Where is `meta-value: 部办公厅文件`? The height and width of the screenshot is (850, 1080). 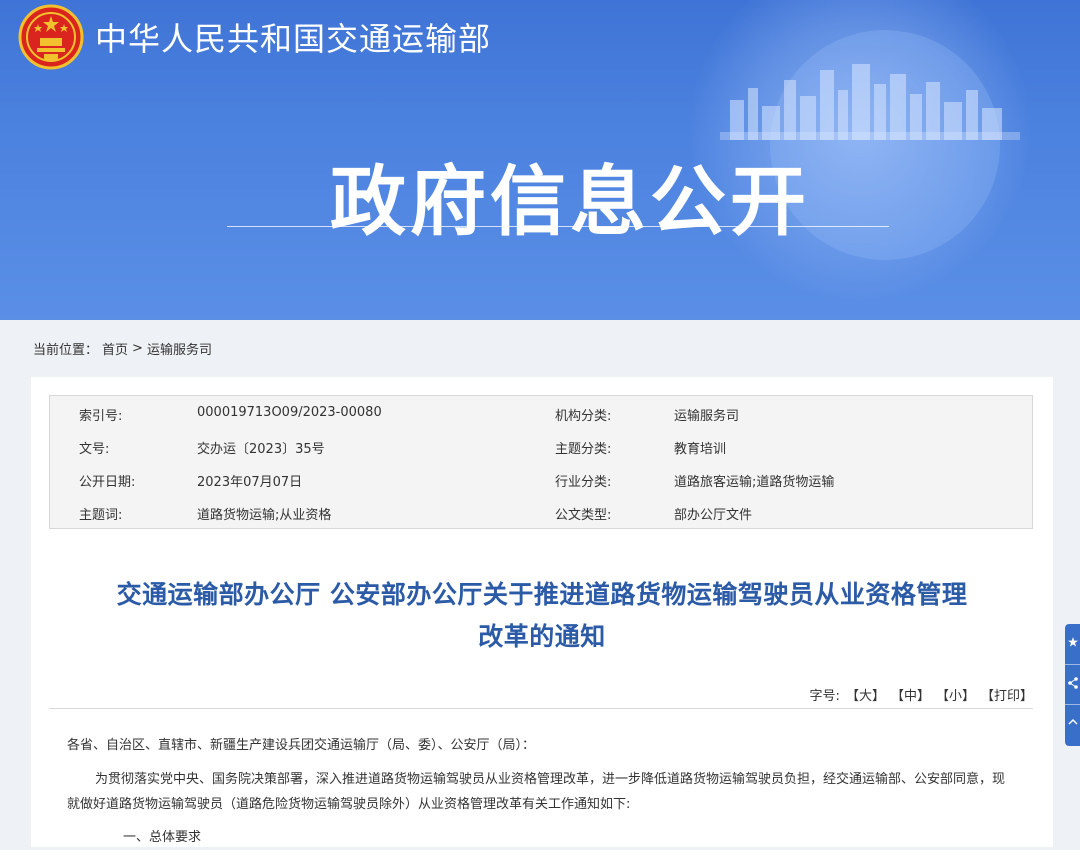 meta-value: 部办公厅文件 is located at coordinates (713, 515).